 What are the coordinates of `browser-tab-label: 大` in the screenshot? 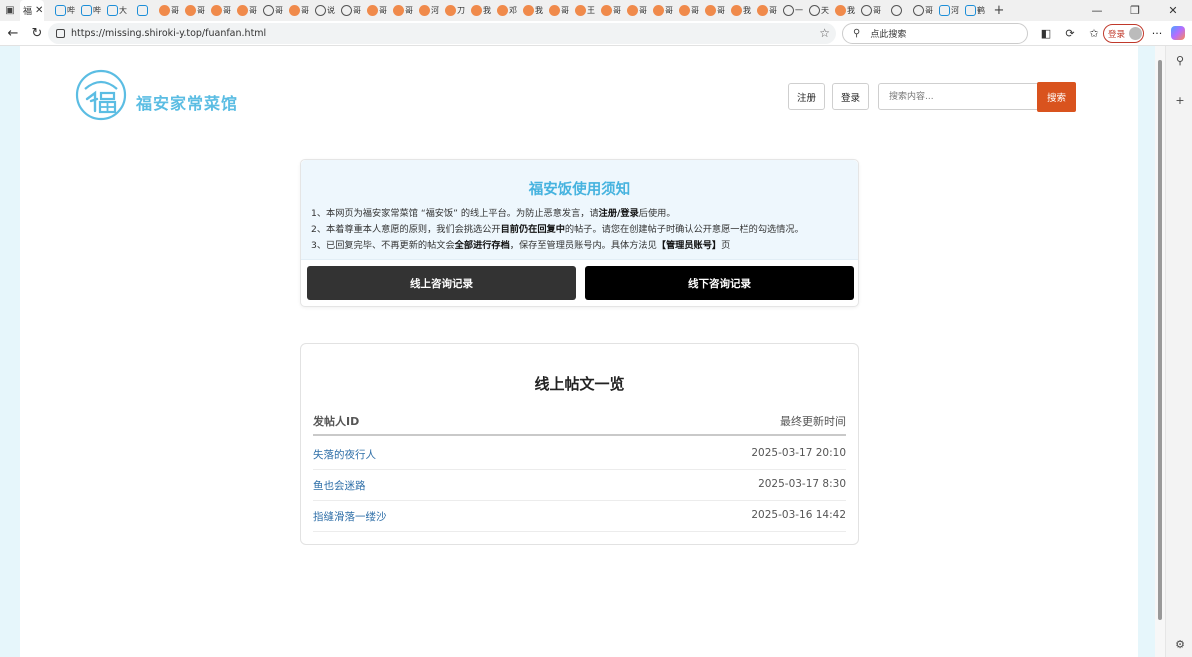 It's located at (123, 10).